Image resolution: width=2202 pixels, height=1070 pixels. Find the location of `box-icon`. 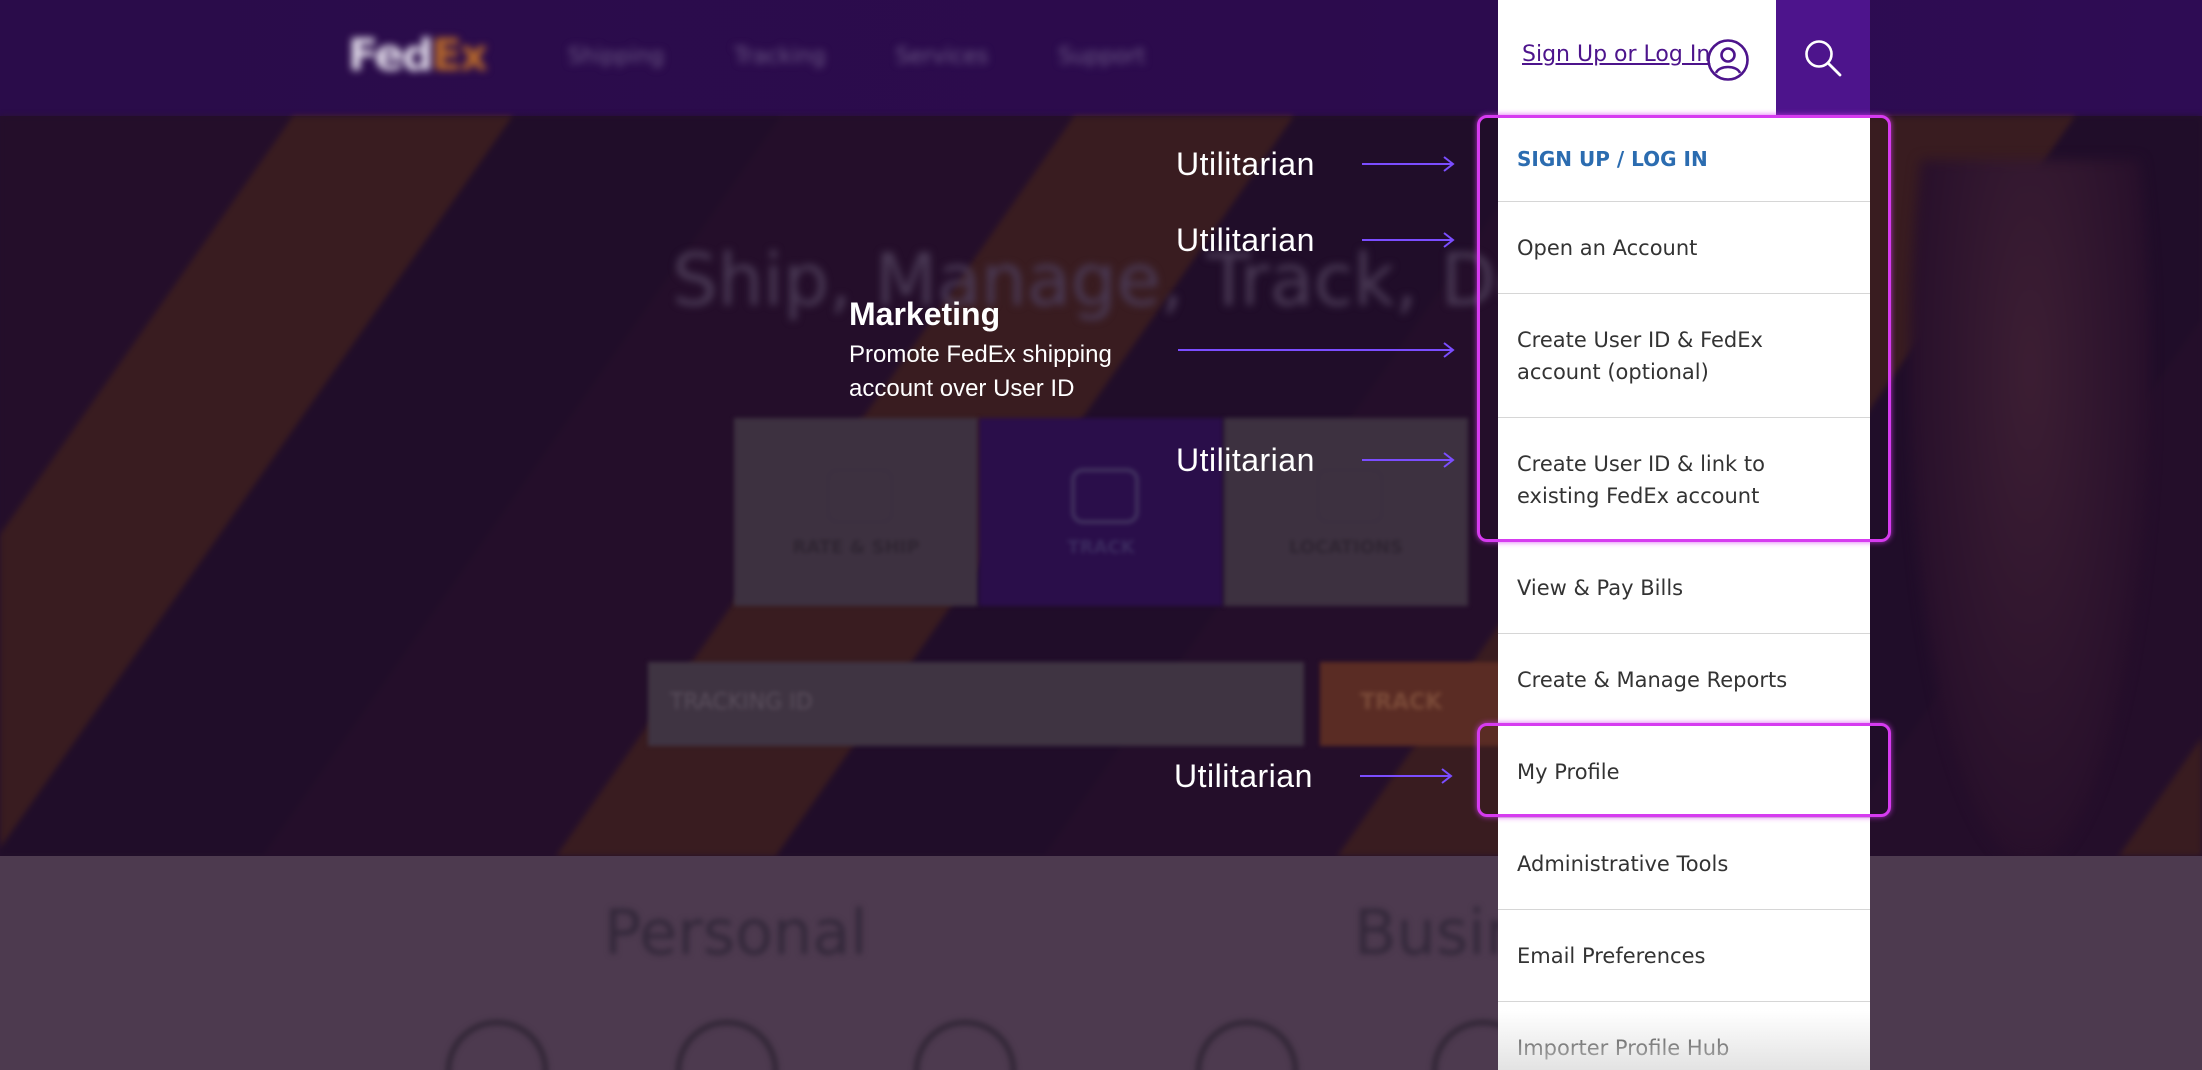

box-icon is located at coordinates (860, 496).